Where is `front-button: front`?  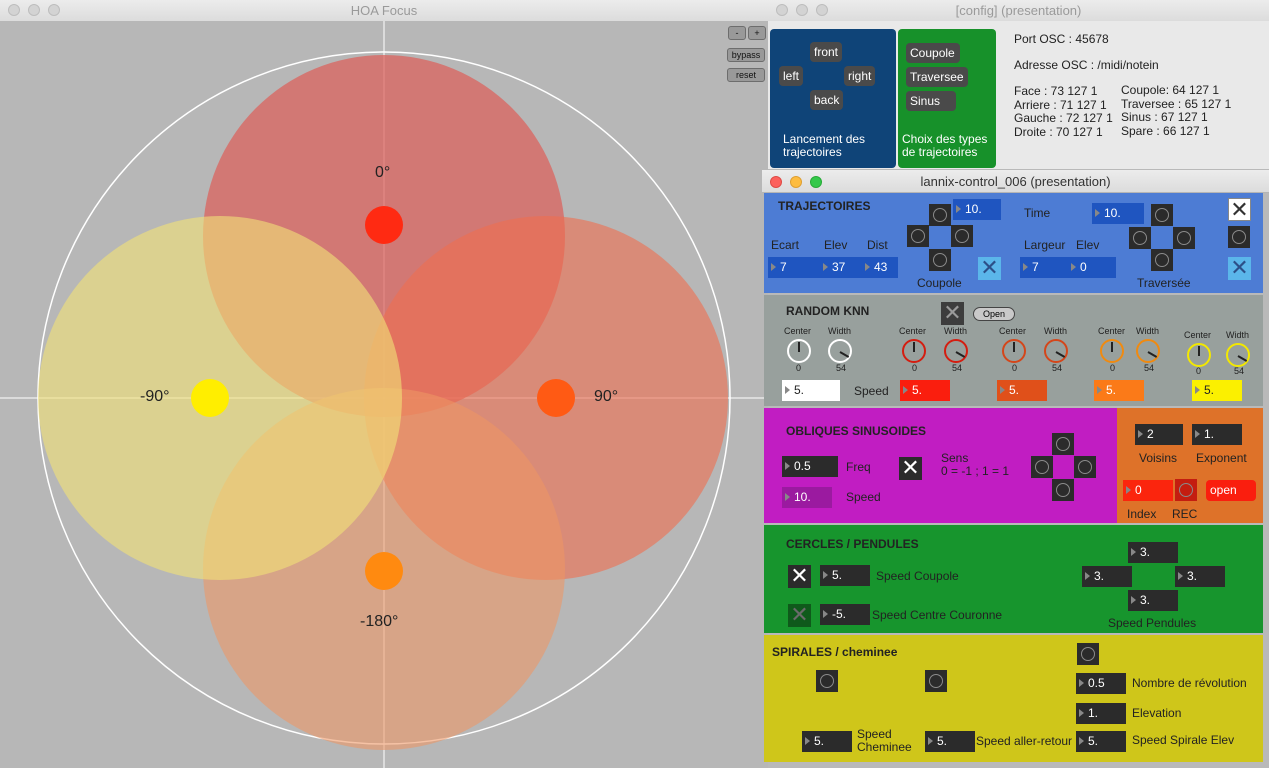
front-button: front is located at coordinates (826, 52).